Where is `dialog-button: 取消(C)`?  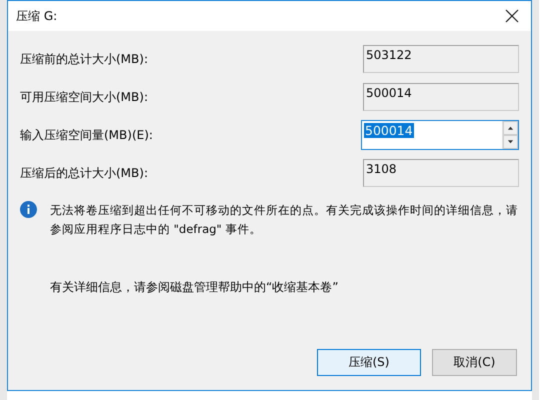
dialog-button: 取消(C) is located at coordinates (474, 362).